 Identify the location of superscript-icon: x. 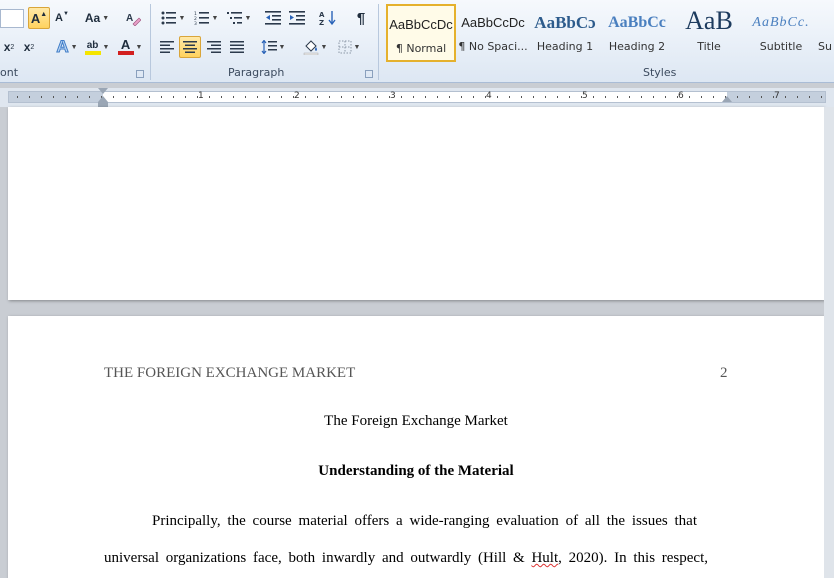
(27, 47).